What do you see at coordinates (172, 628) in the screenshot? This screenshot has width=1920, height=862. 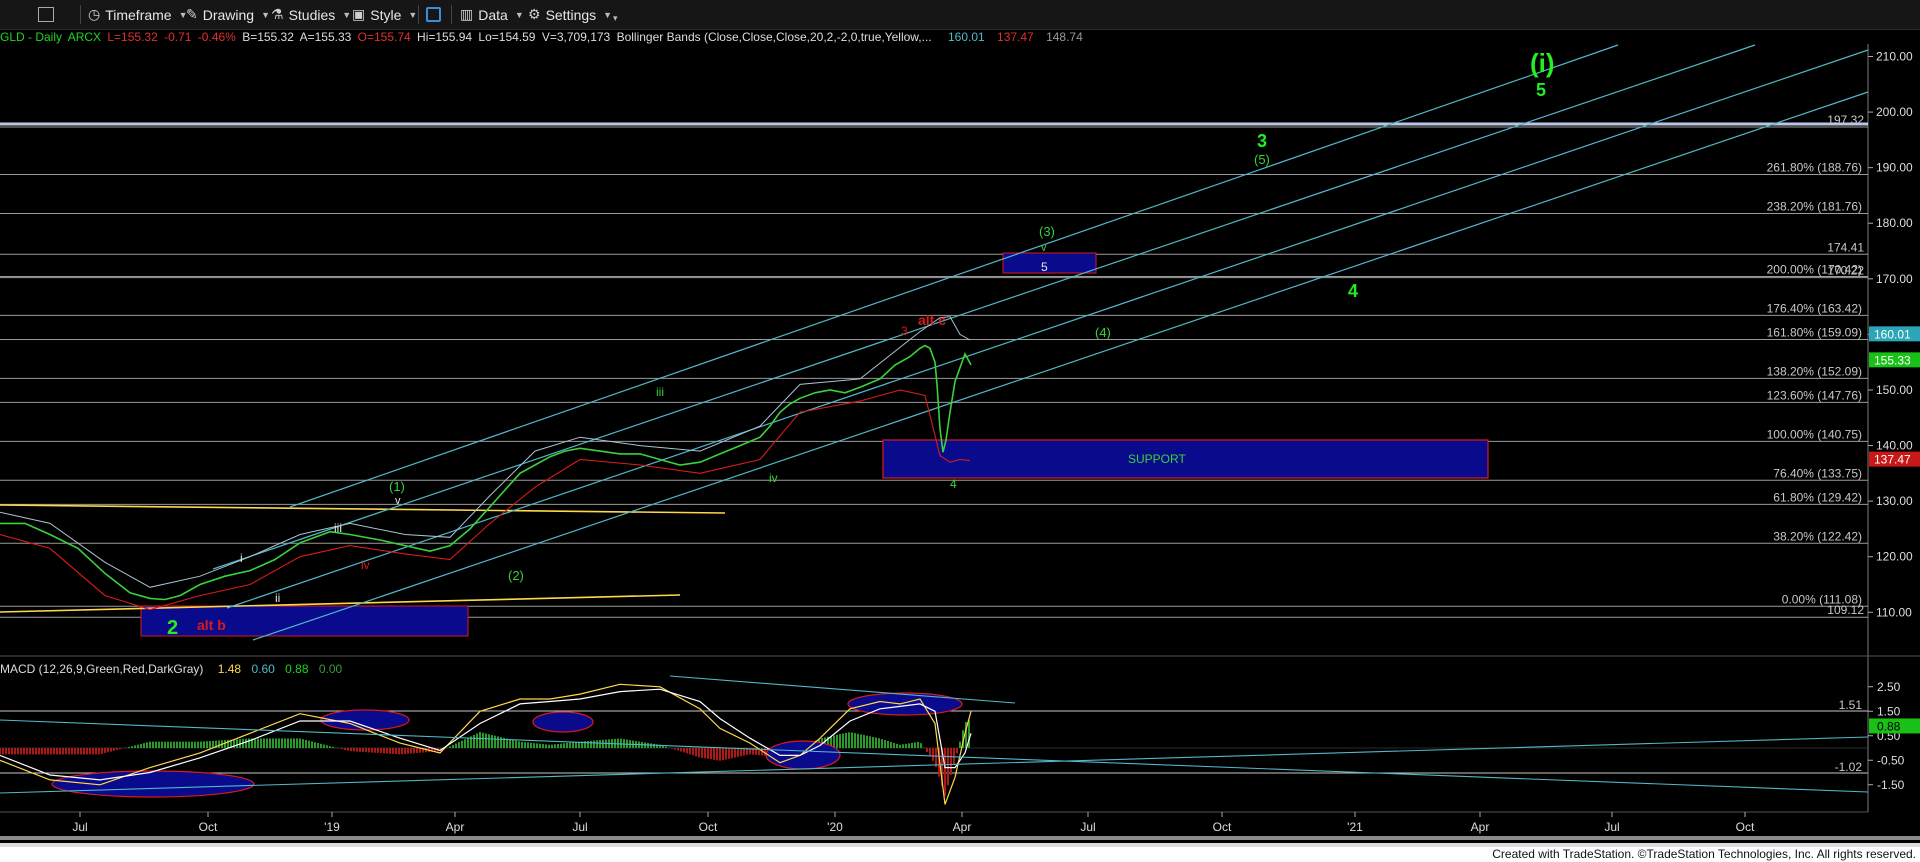 I see `wave-label-2-big: 2` at bounding box center [172, 628].